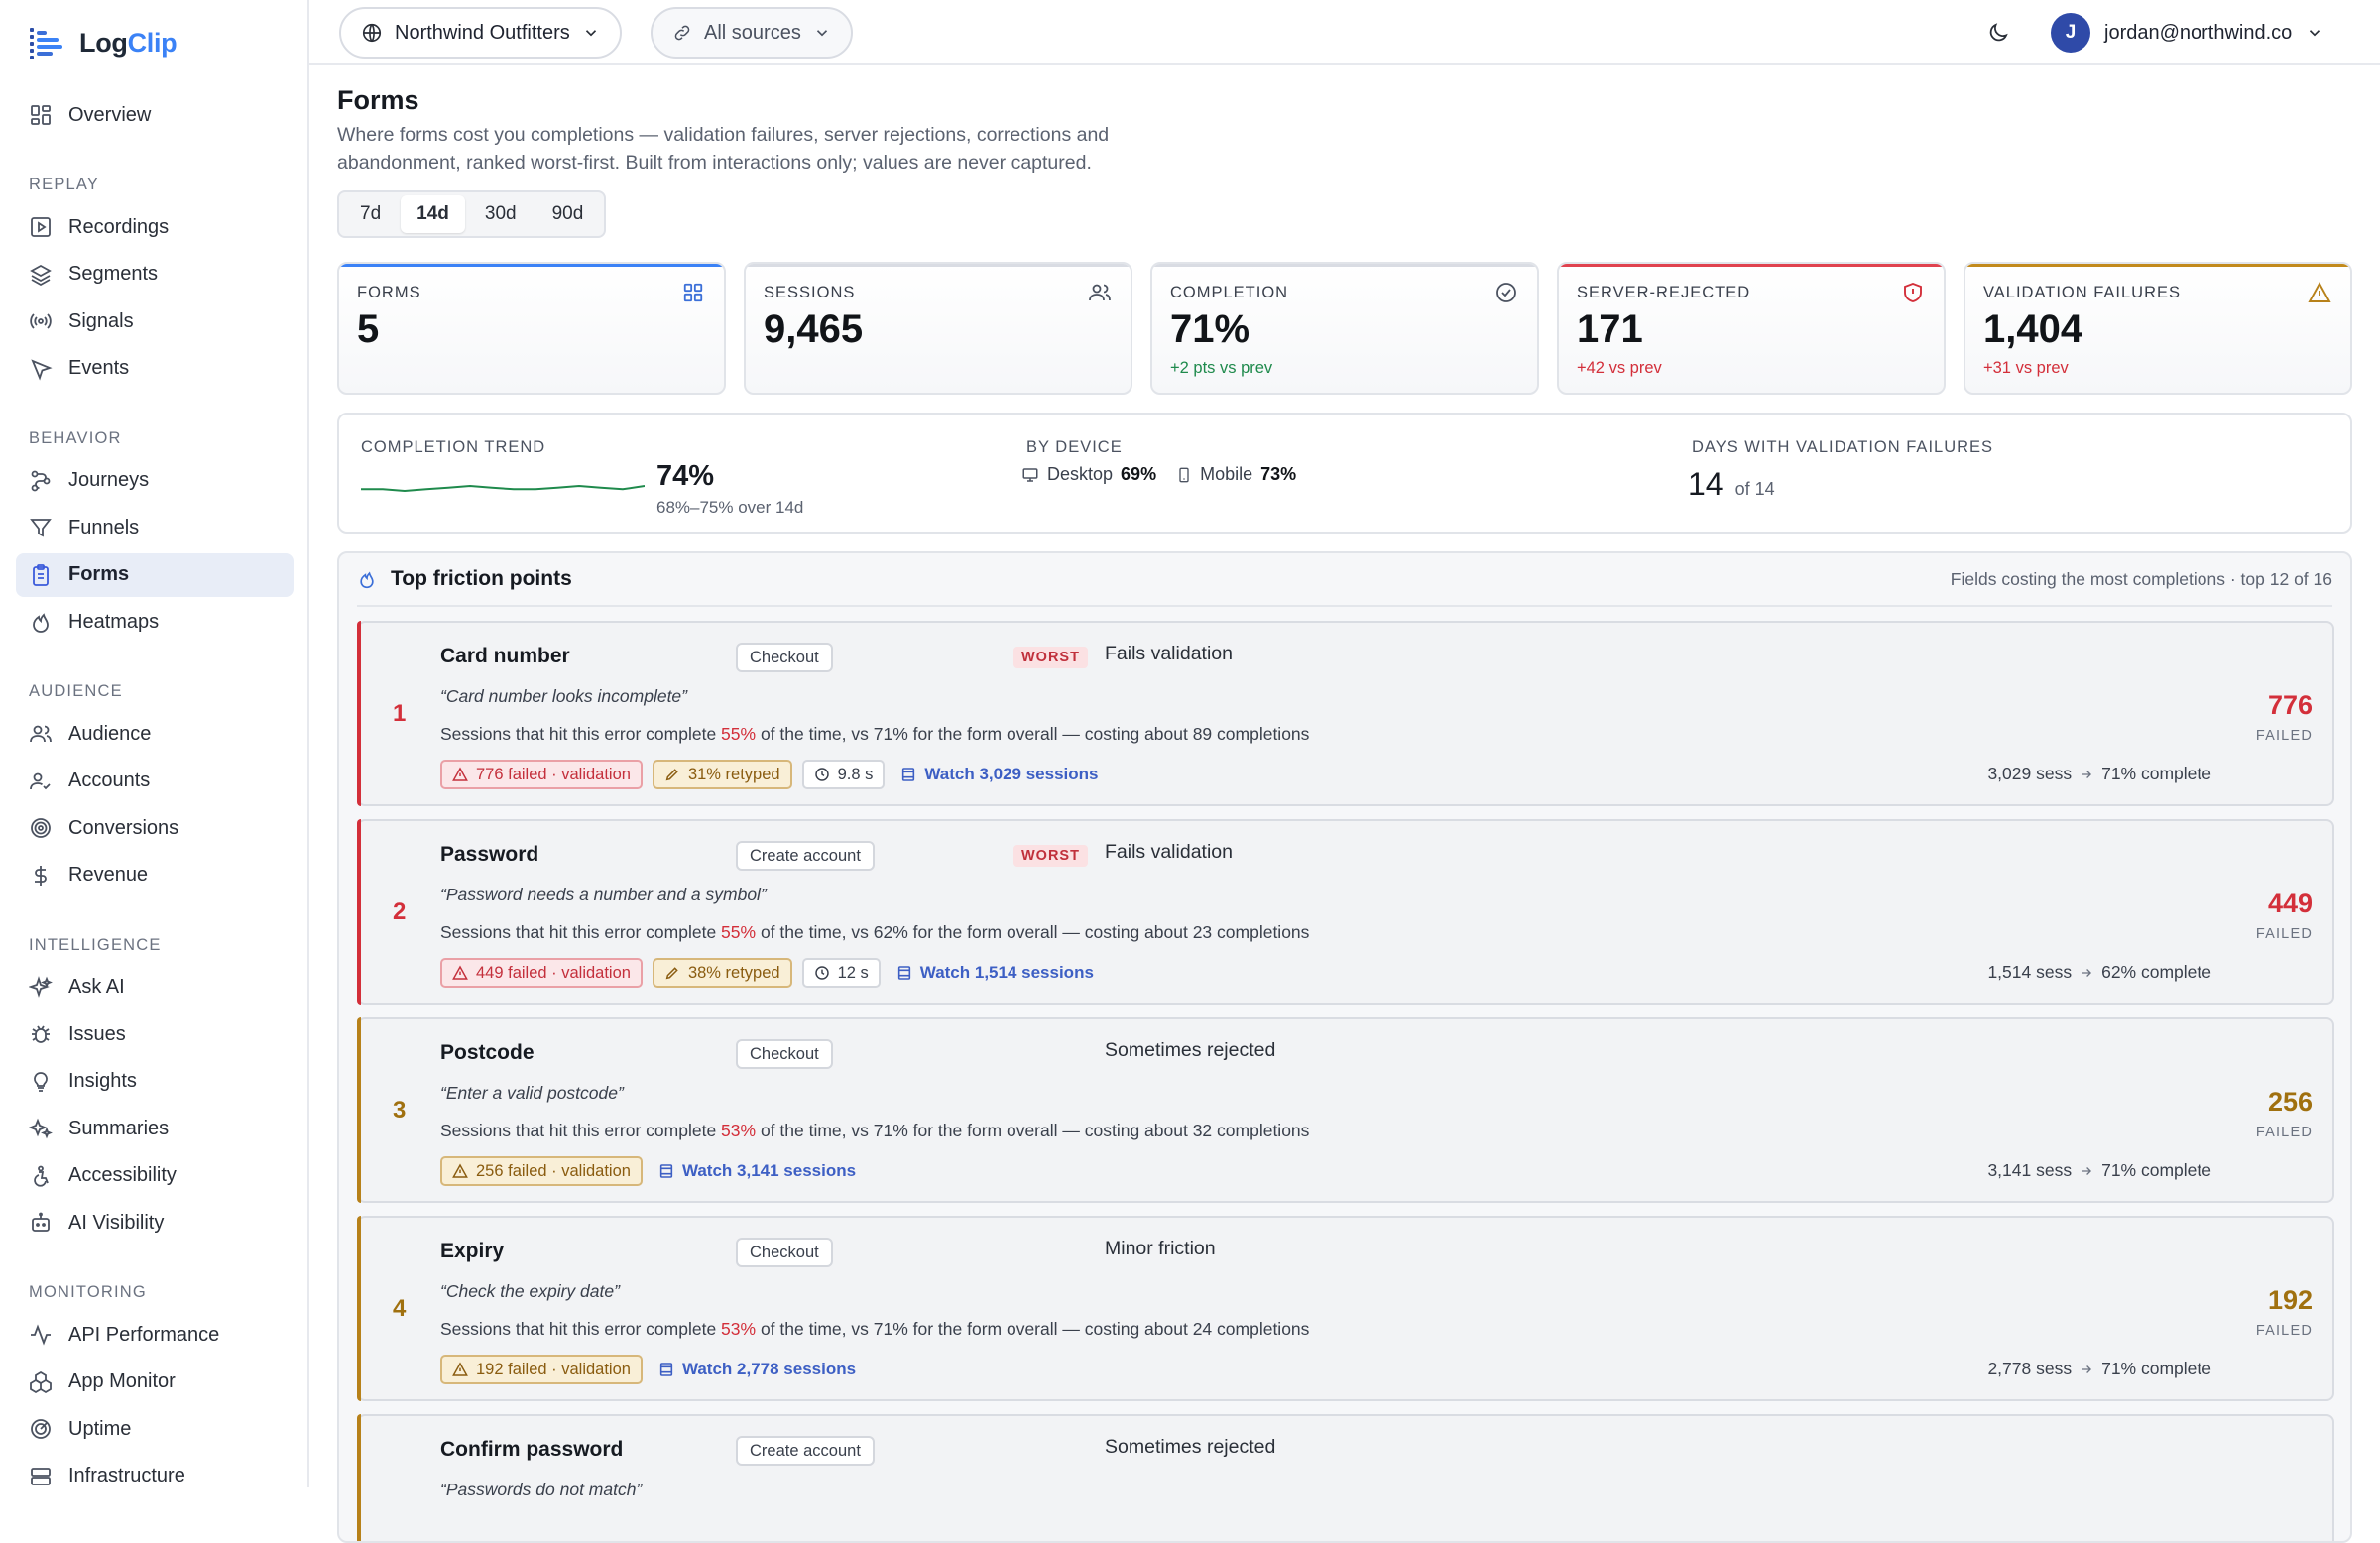 The width and height of the screenshot is (2380, 1543). I want to click on clipboard-icon, so click(41, 575).